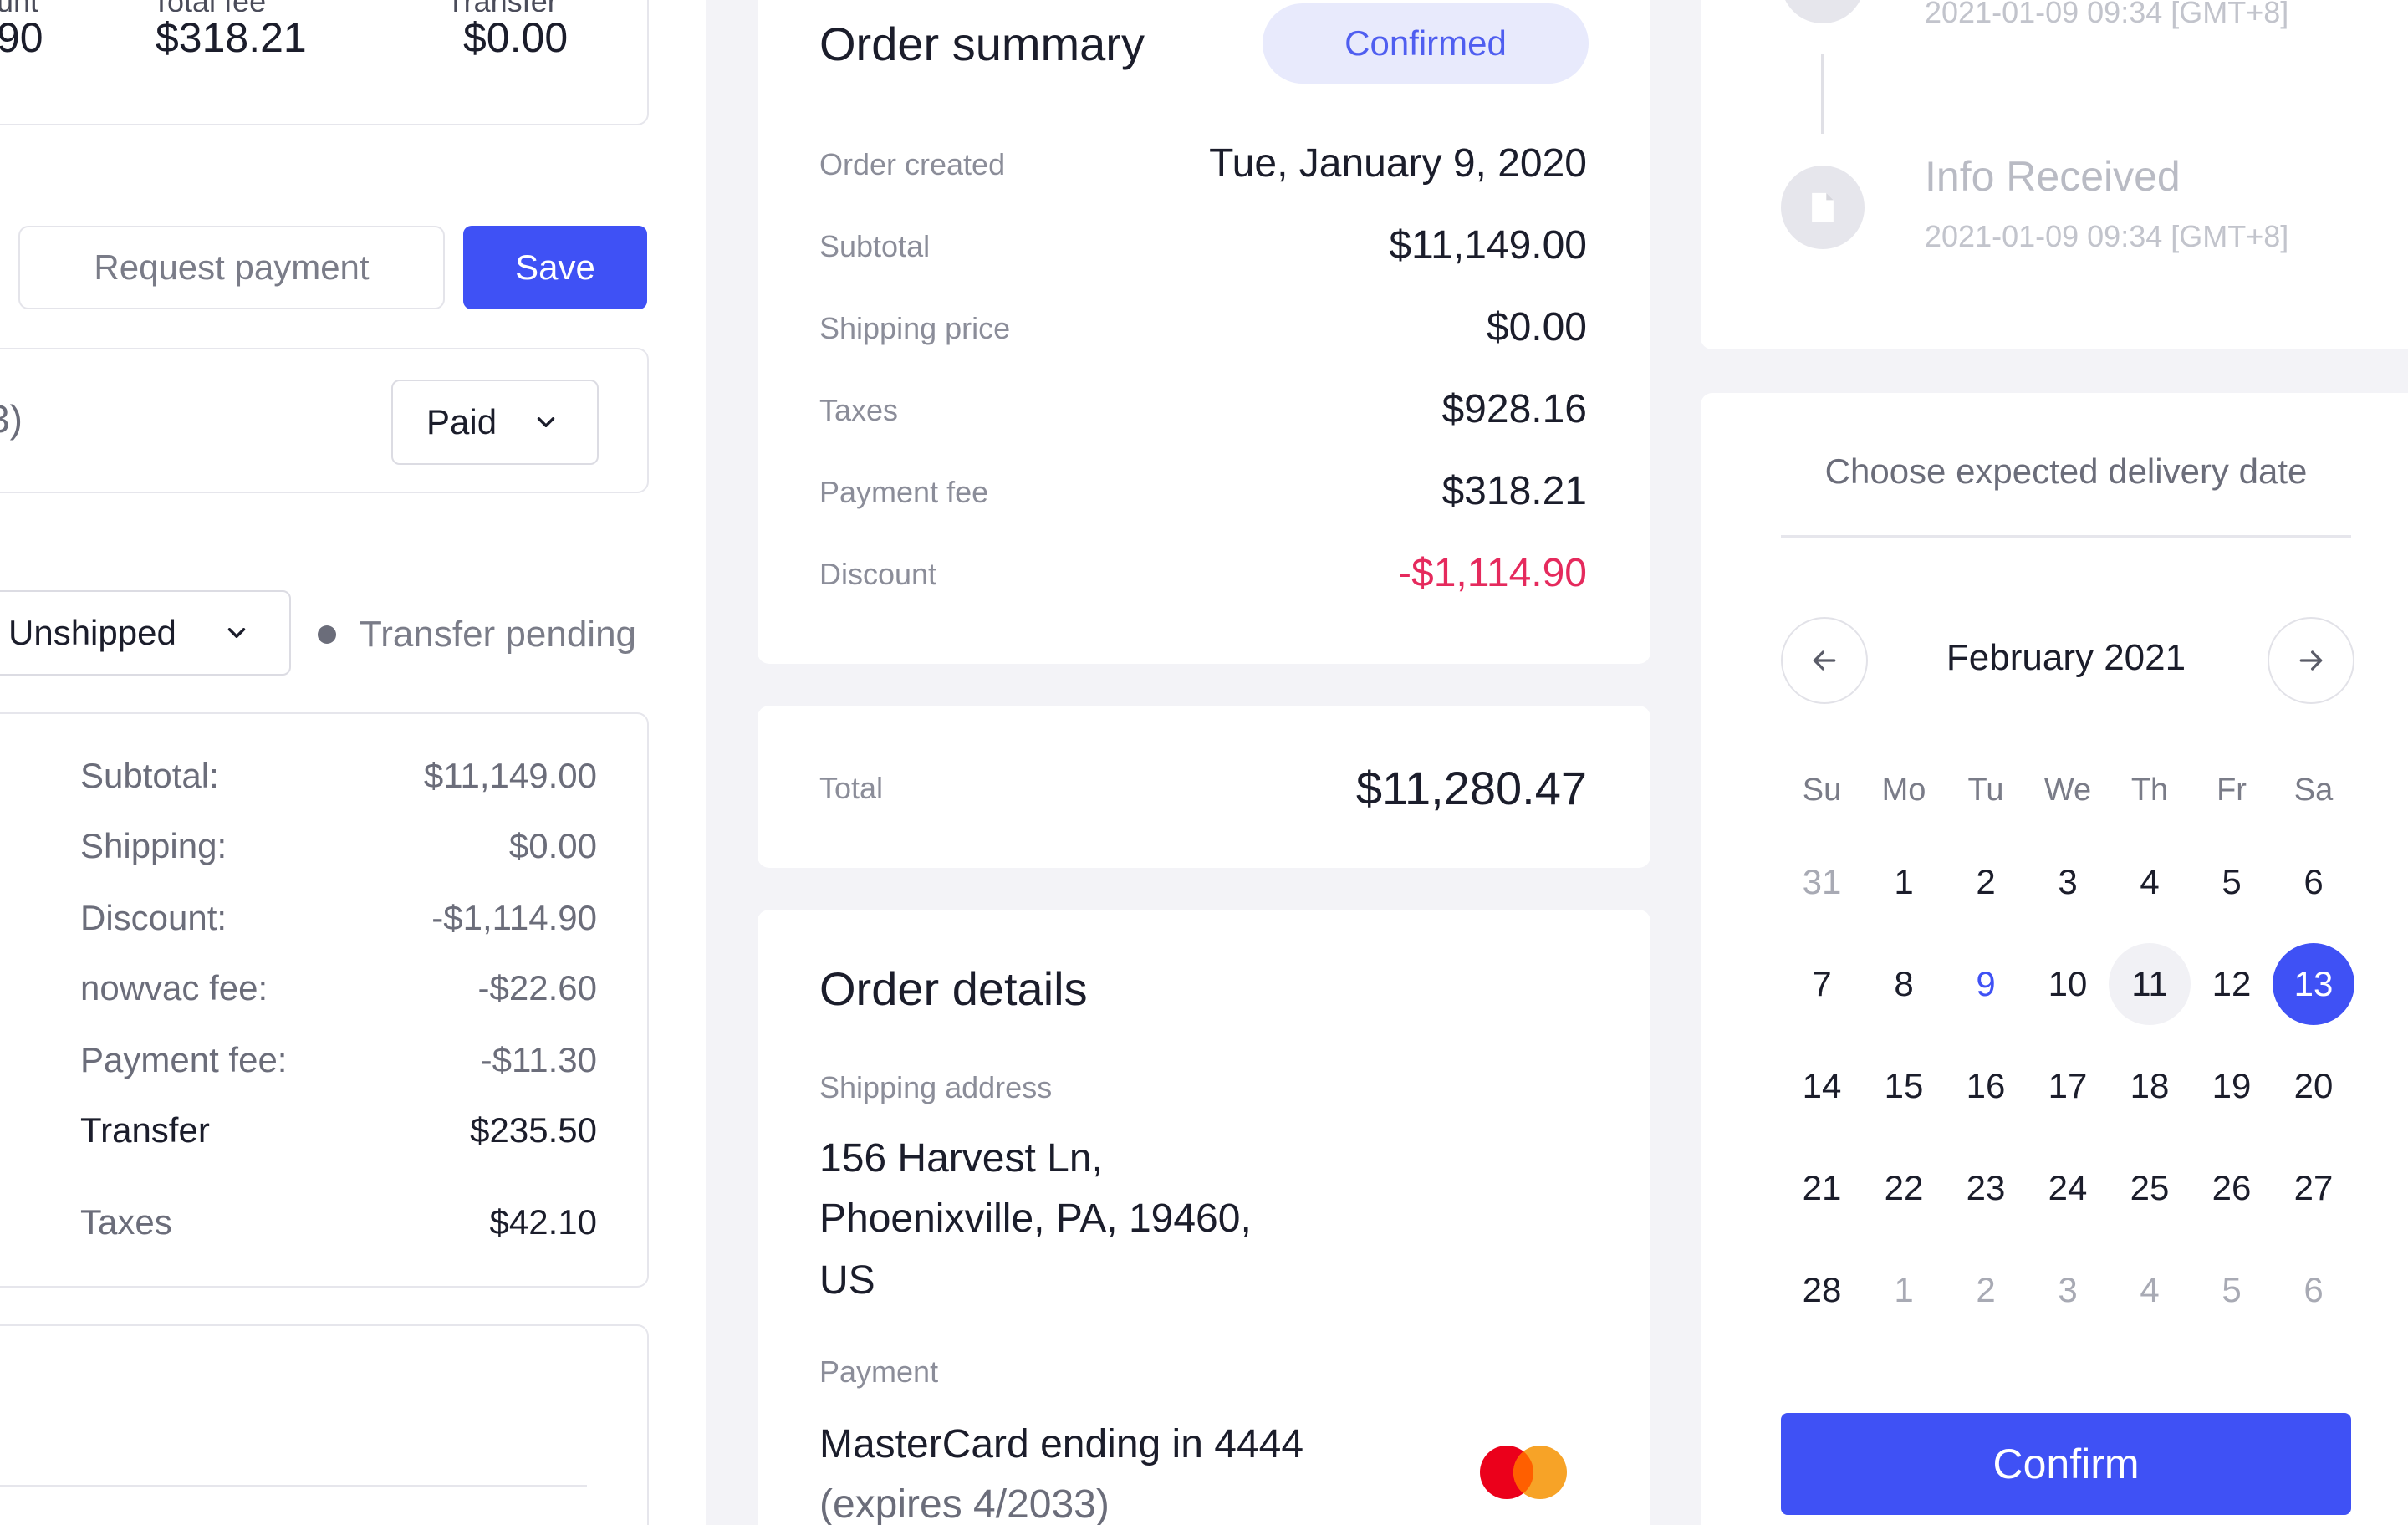 The height and width of the screenshot is (1525, 2408). Describe the element at coordinates (2232, 1086) in the screenshot. I see `calendar-day: 19` at that location.